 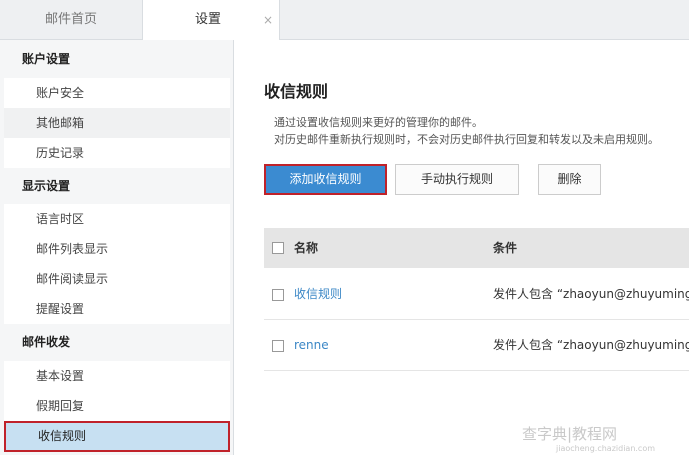 What do you see at coordinates (570, 434) in the screenshot?
I see `site-watermark: 查字典|教程网` at bounding box center [570, 434].